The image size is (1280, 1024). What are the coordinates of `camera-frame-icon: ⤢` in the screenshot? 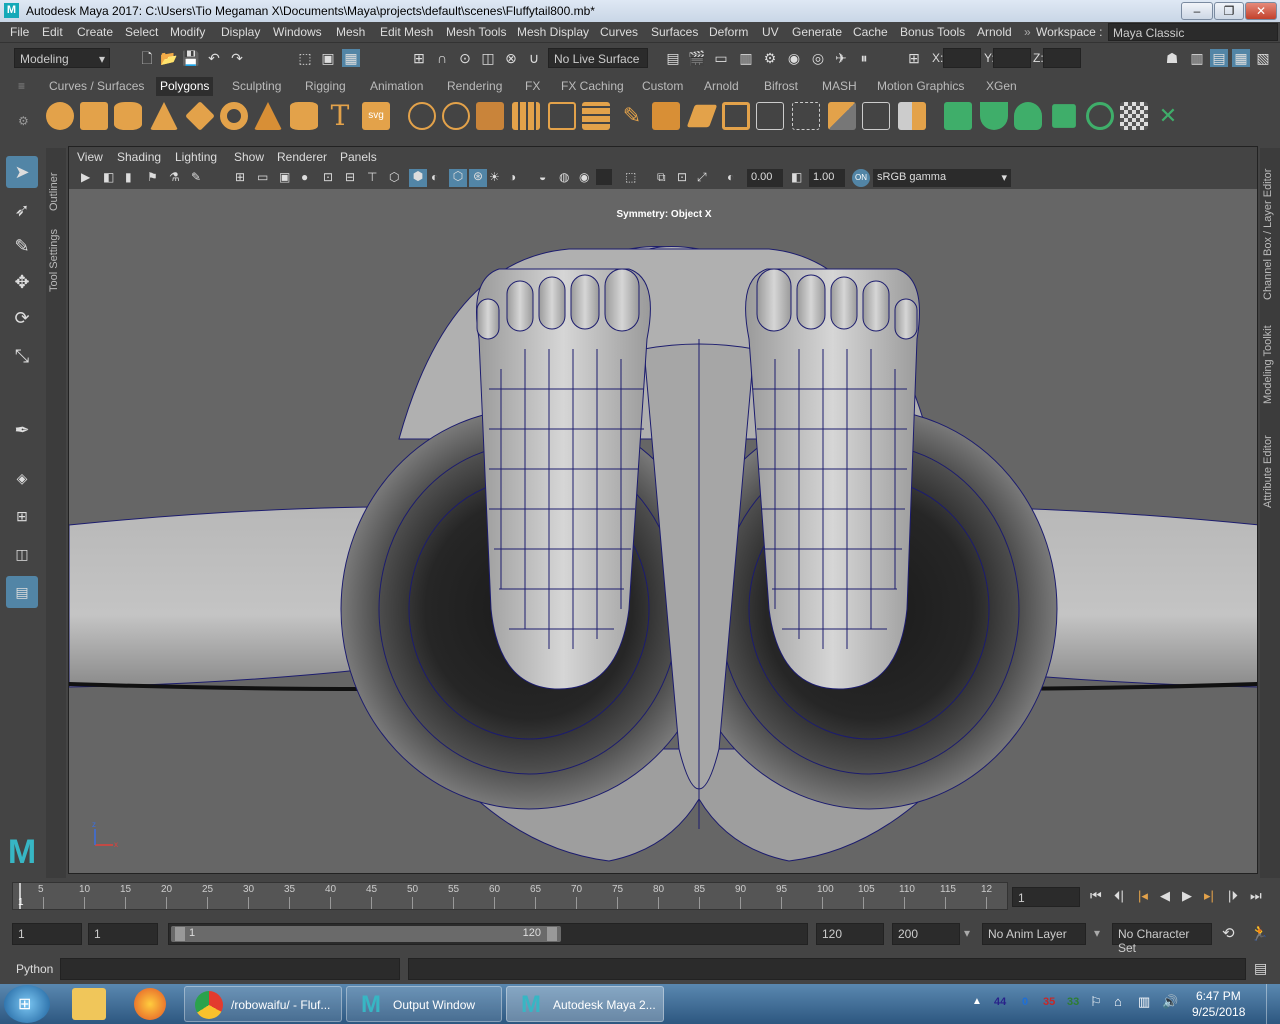 It's located at (702, 177).